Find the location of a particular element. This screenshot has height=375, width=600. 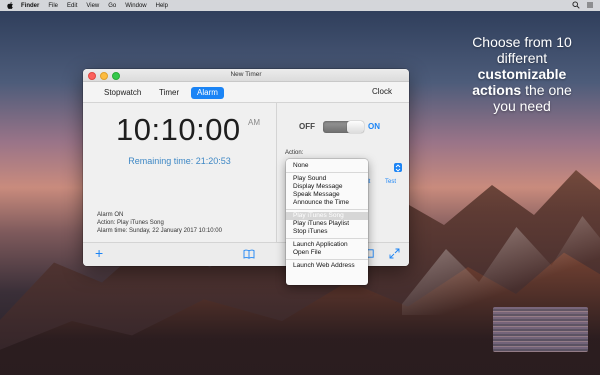

menu-option-display-message: Display Message is located at coordinates (327, 187).